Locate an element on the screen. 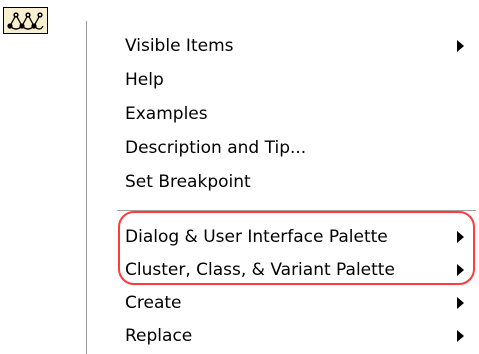  menu-item-examples: Examples is located at coordinates (281, 113).